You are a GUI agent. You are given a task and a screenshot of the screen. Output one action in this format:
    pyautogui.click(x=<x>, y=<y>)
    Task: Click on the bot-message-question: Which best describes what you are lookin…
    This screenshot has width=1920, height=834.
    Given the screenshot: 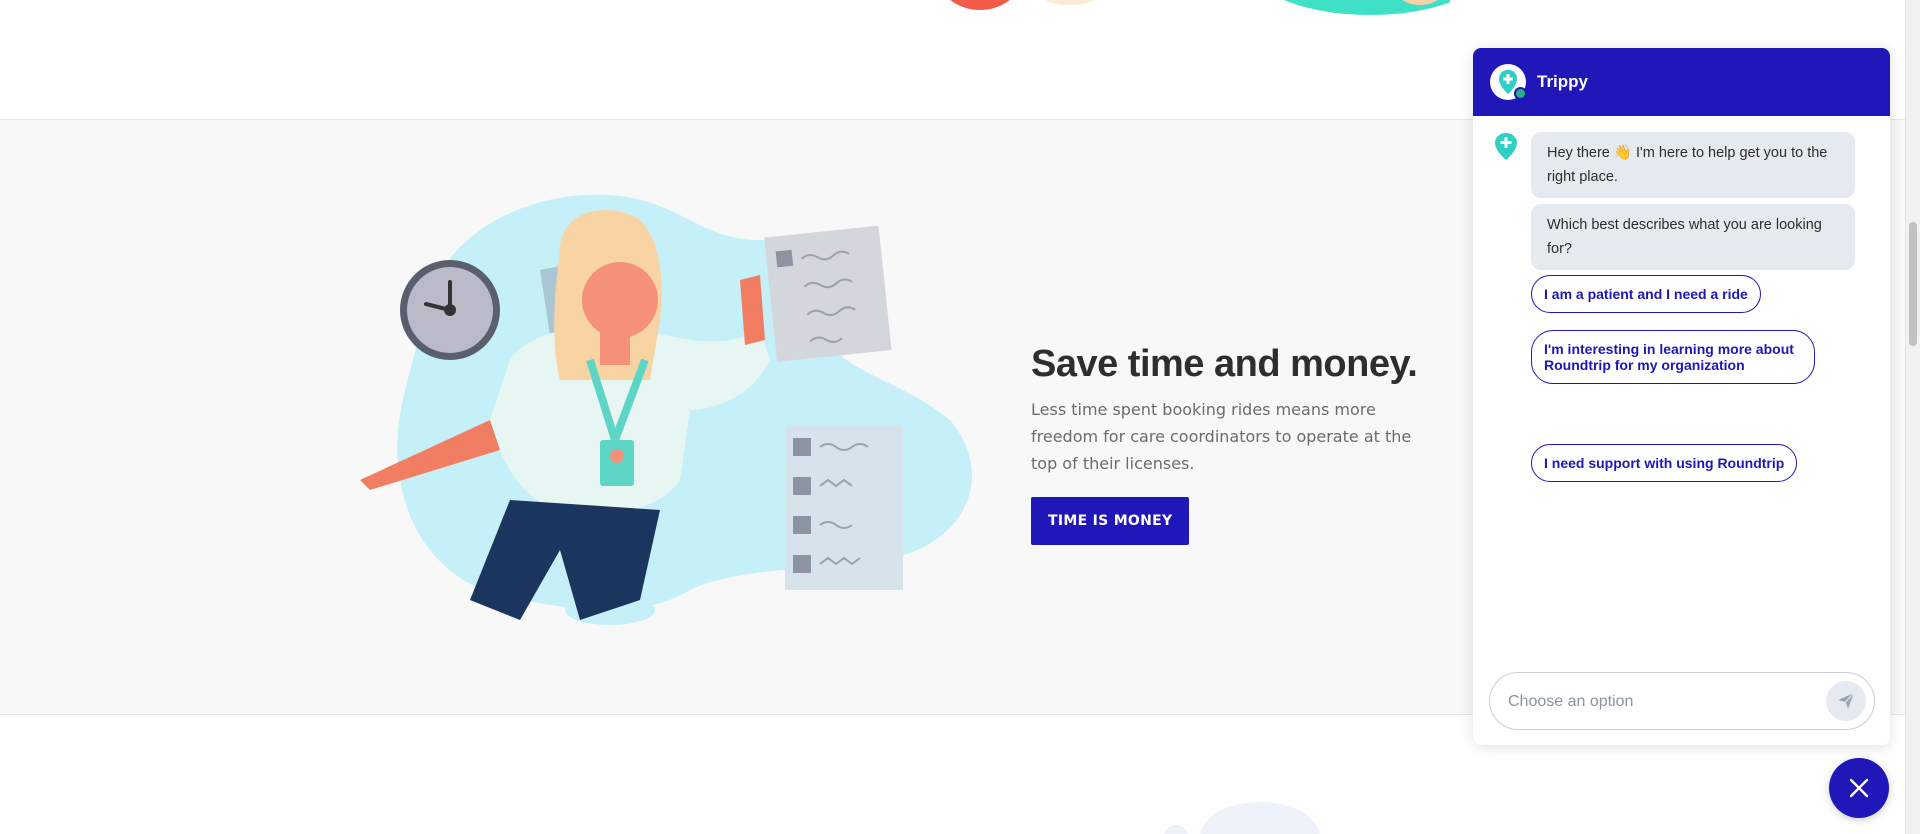 What is the action you would take?
    pyautogui.click(x=1693, y=237)
    